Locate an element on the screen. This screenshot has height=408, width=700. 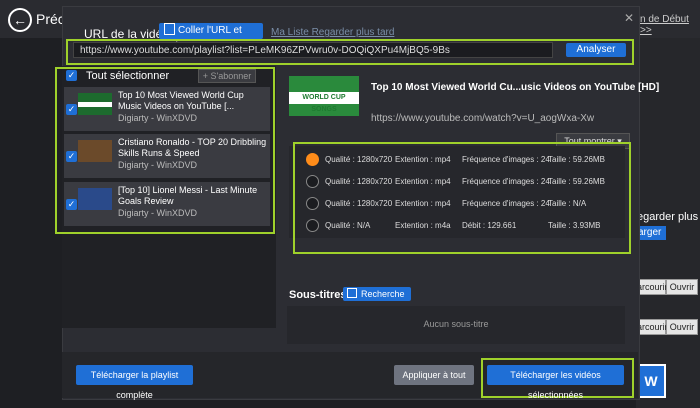
subtitles-list: Aucun sous-titre is located at coordinates (456, 325).